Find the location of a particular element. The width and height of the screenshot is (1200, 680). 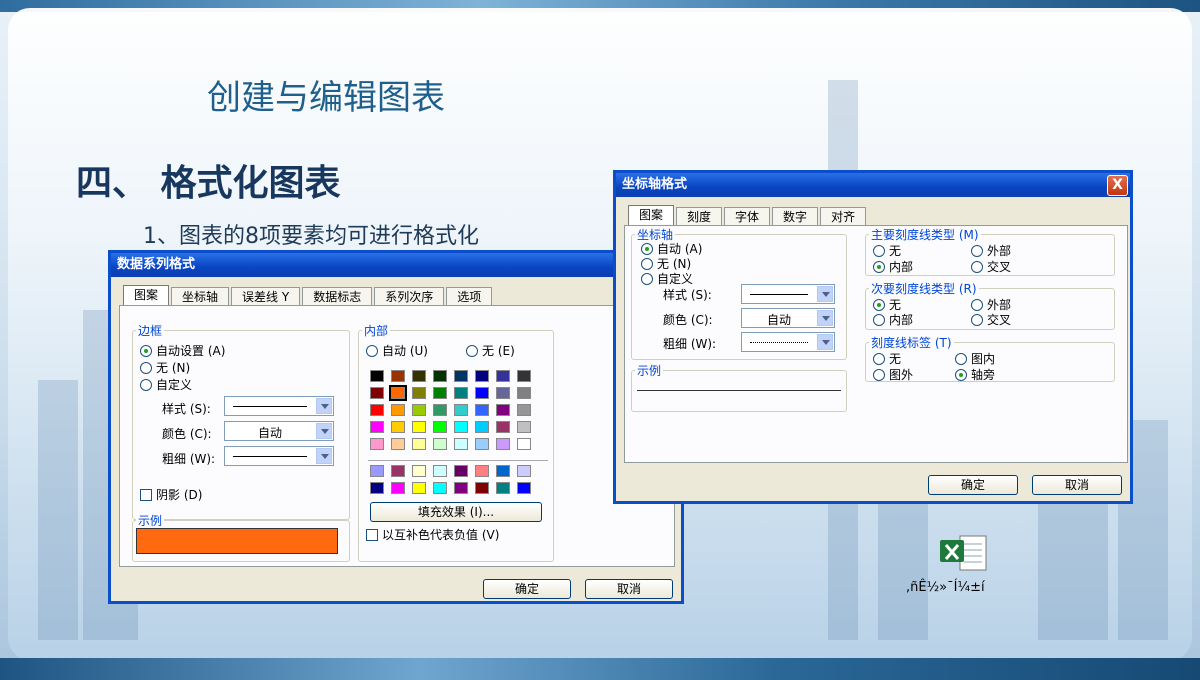

ticklabel-none-radio: 无 is located at coordinates (887, 358).